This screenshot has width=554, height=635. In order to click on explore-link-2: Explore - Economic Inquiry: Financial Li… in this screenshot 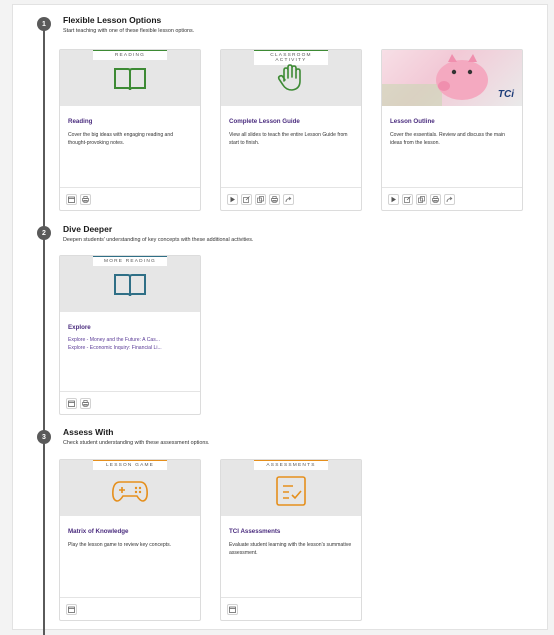, I will do `click(130, 348)`.